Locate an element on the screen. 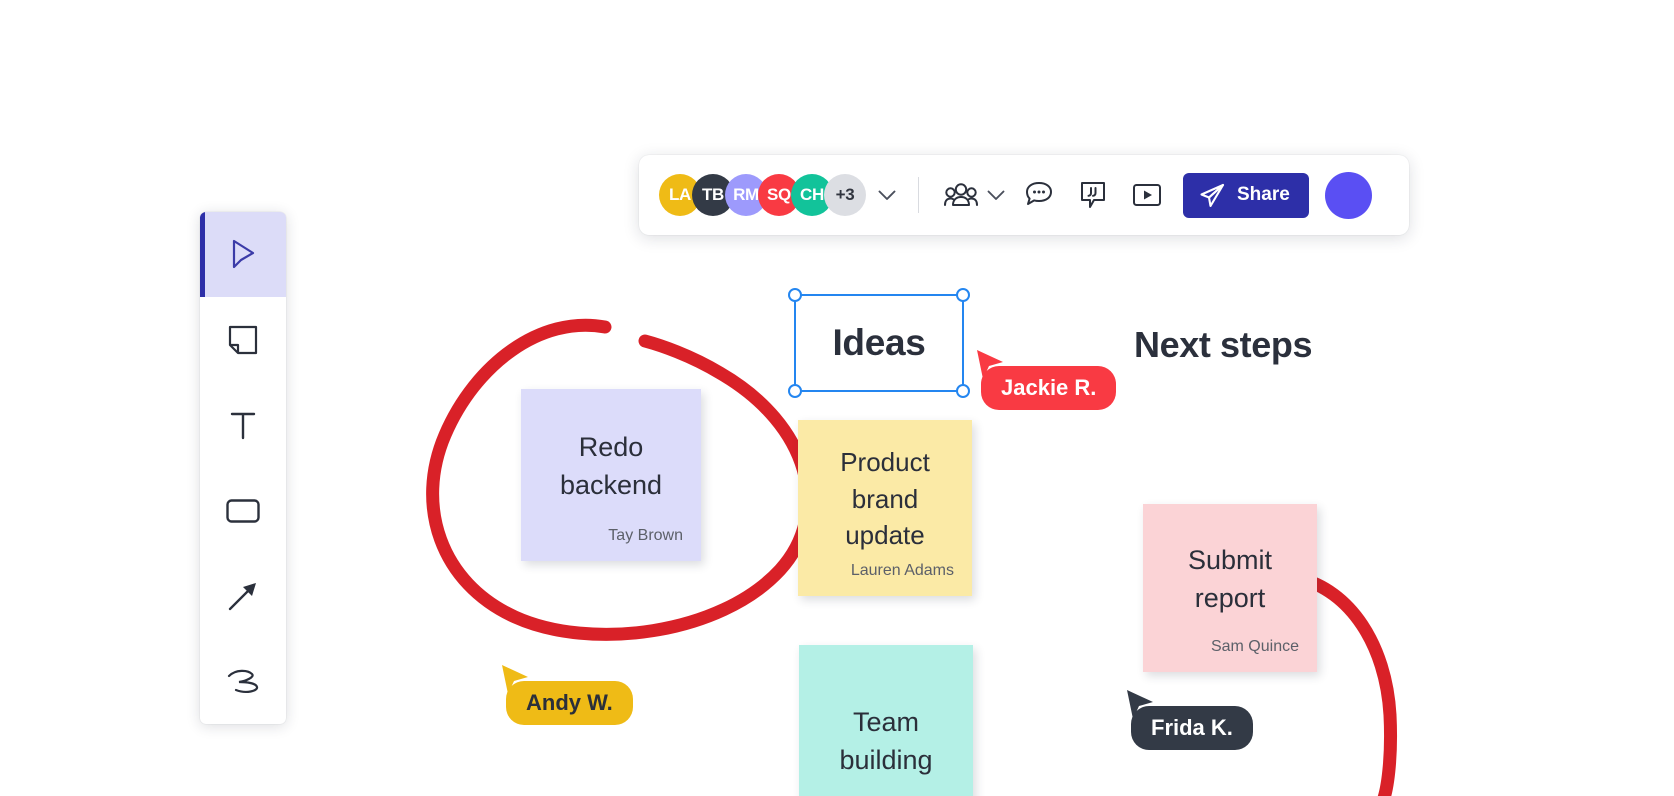  share-button-label: Share is located at coordinates (1263, 194).